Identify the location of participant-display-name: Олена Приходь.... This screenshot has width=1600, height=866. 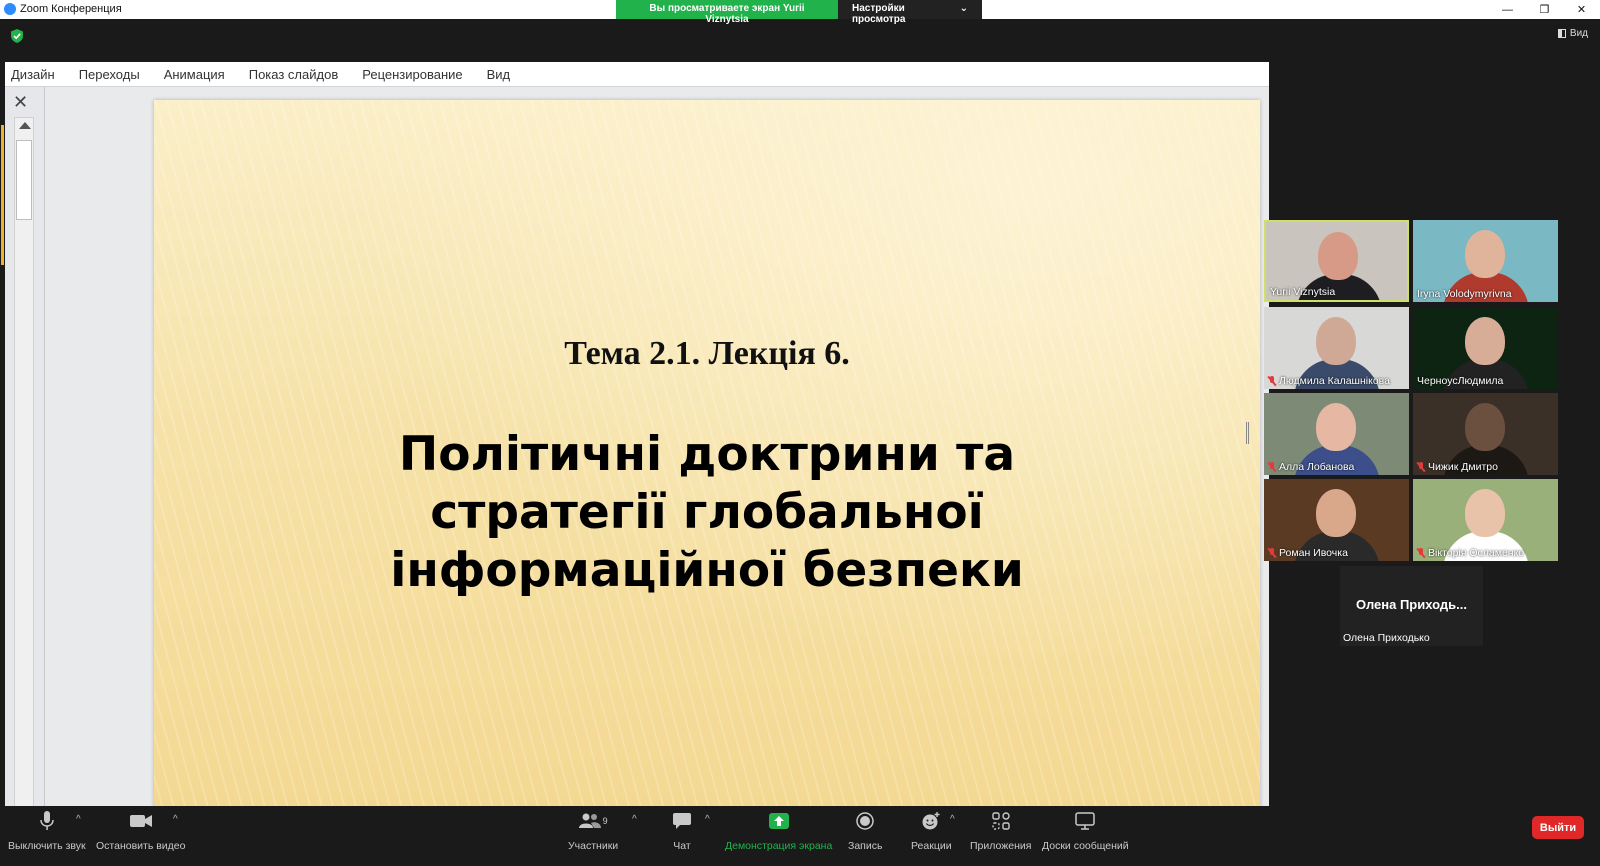
(1411, 604).